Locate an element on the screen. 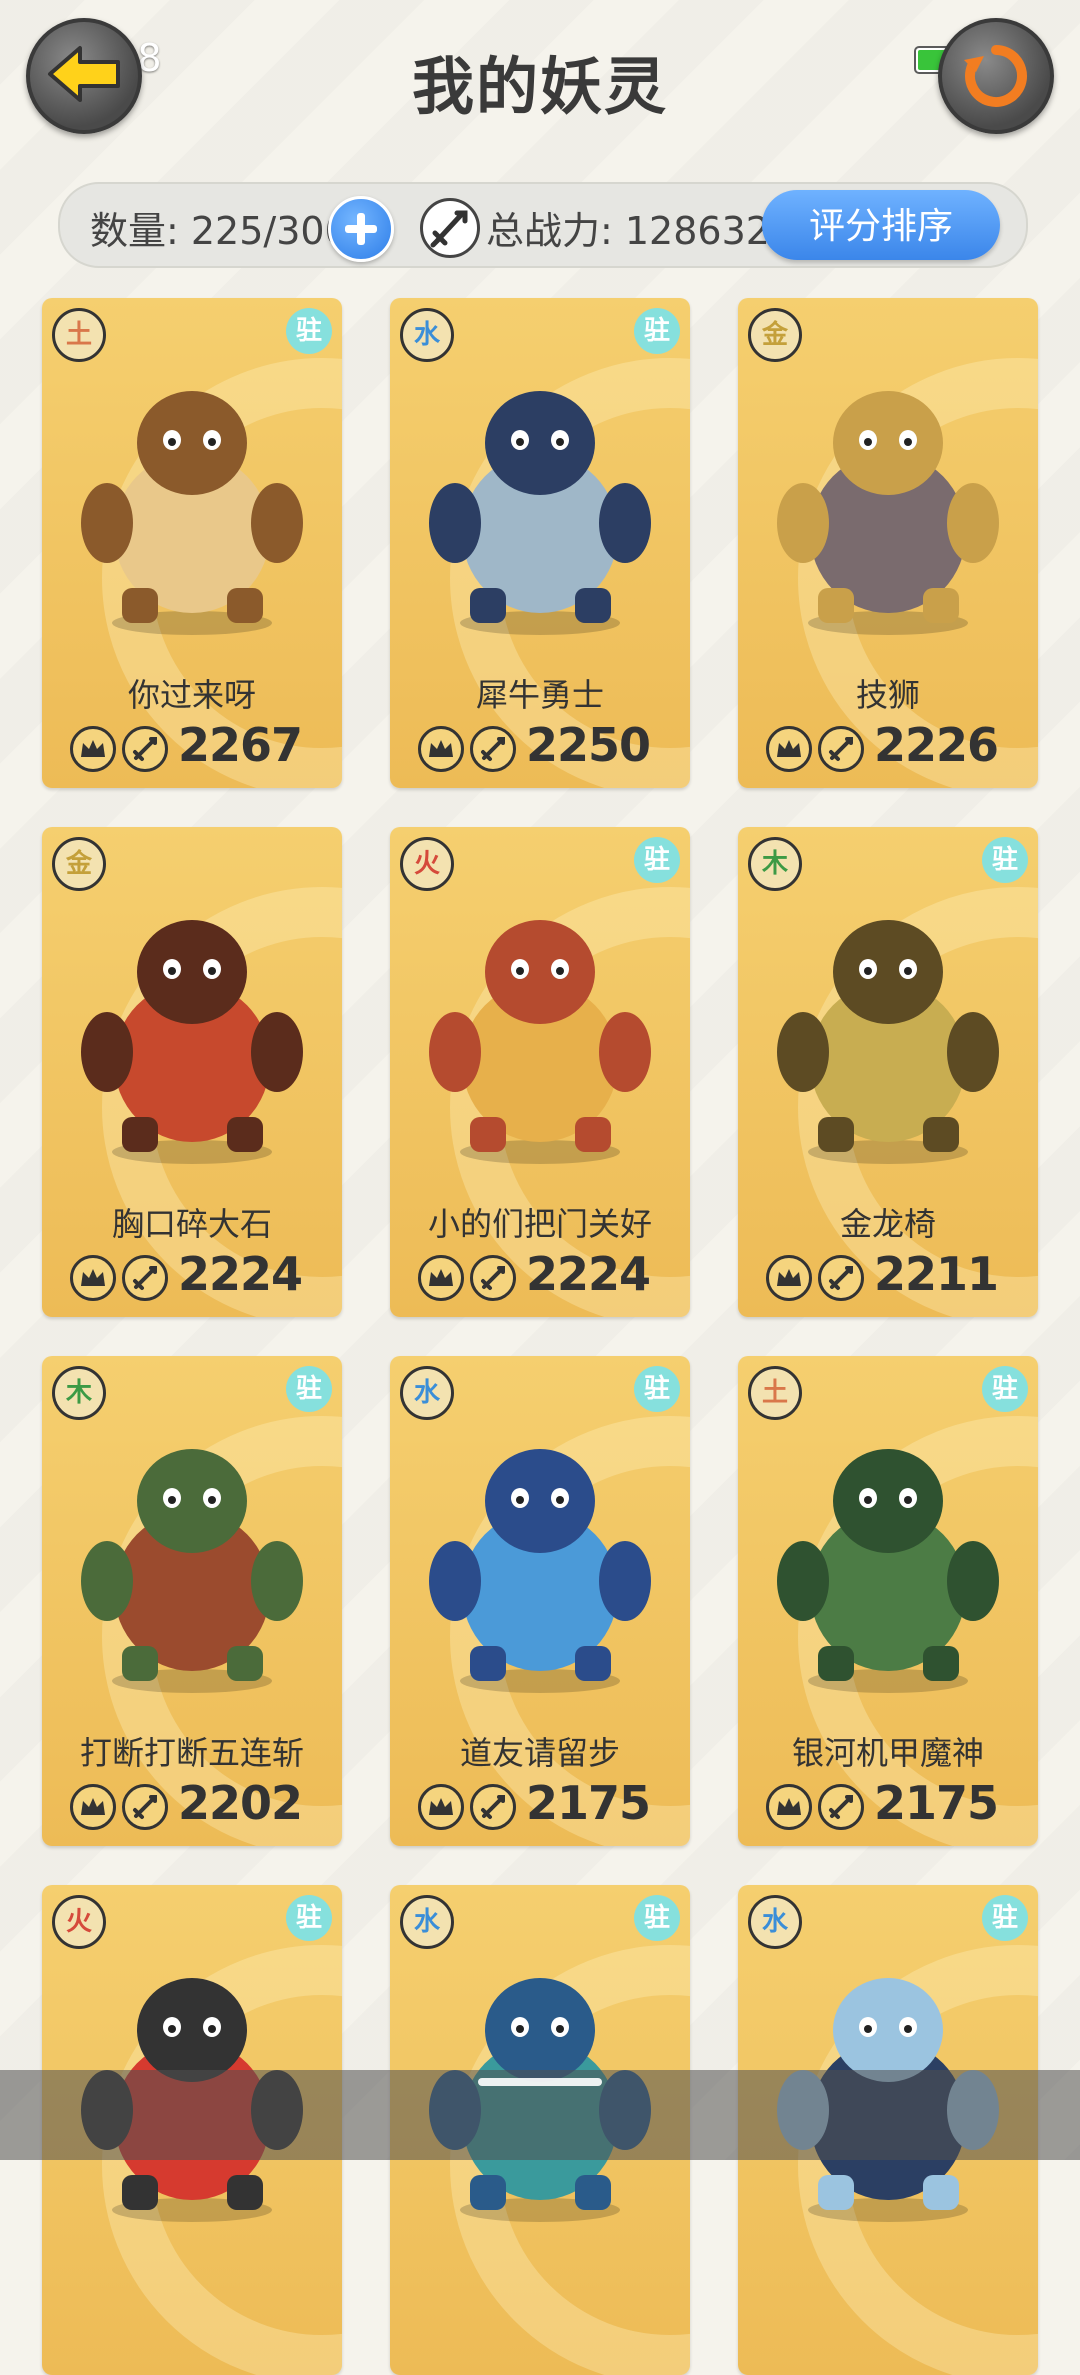 Image resolution: width=1080 pixels, height=2375 pixels. monster-card: 土 驻你过来呀 2267 is located at coordinates (192, 543).